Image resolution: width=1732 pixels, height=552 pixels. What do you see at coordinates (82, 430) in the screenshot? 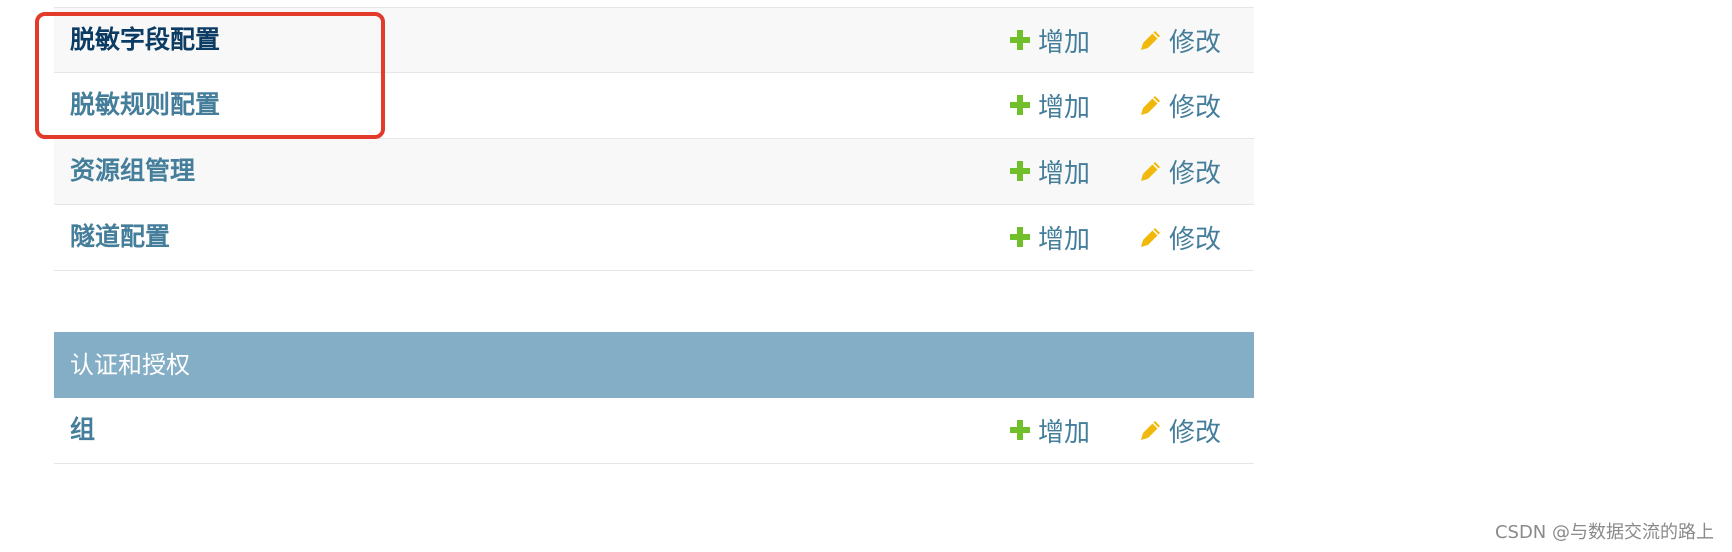
I see `model-link-group: 组` at bounding box center [82, 430].